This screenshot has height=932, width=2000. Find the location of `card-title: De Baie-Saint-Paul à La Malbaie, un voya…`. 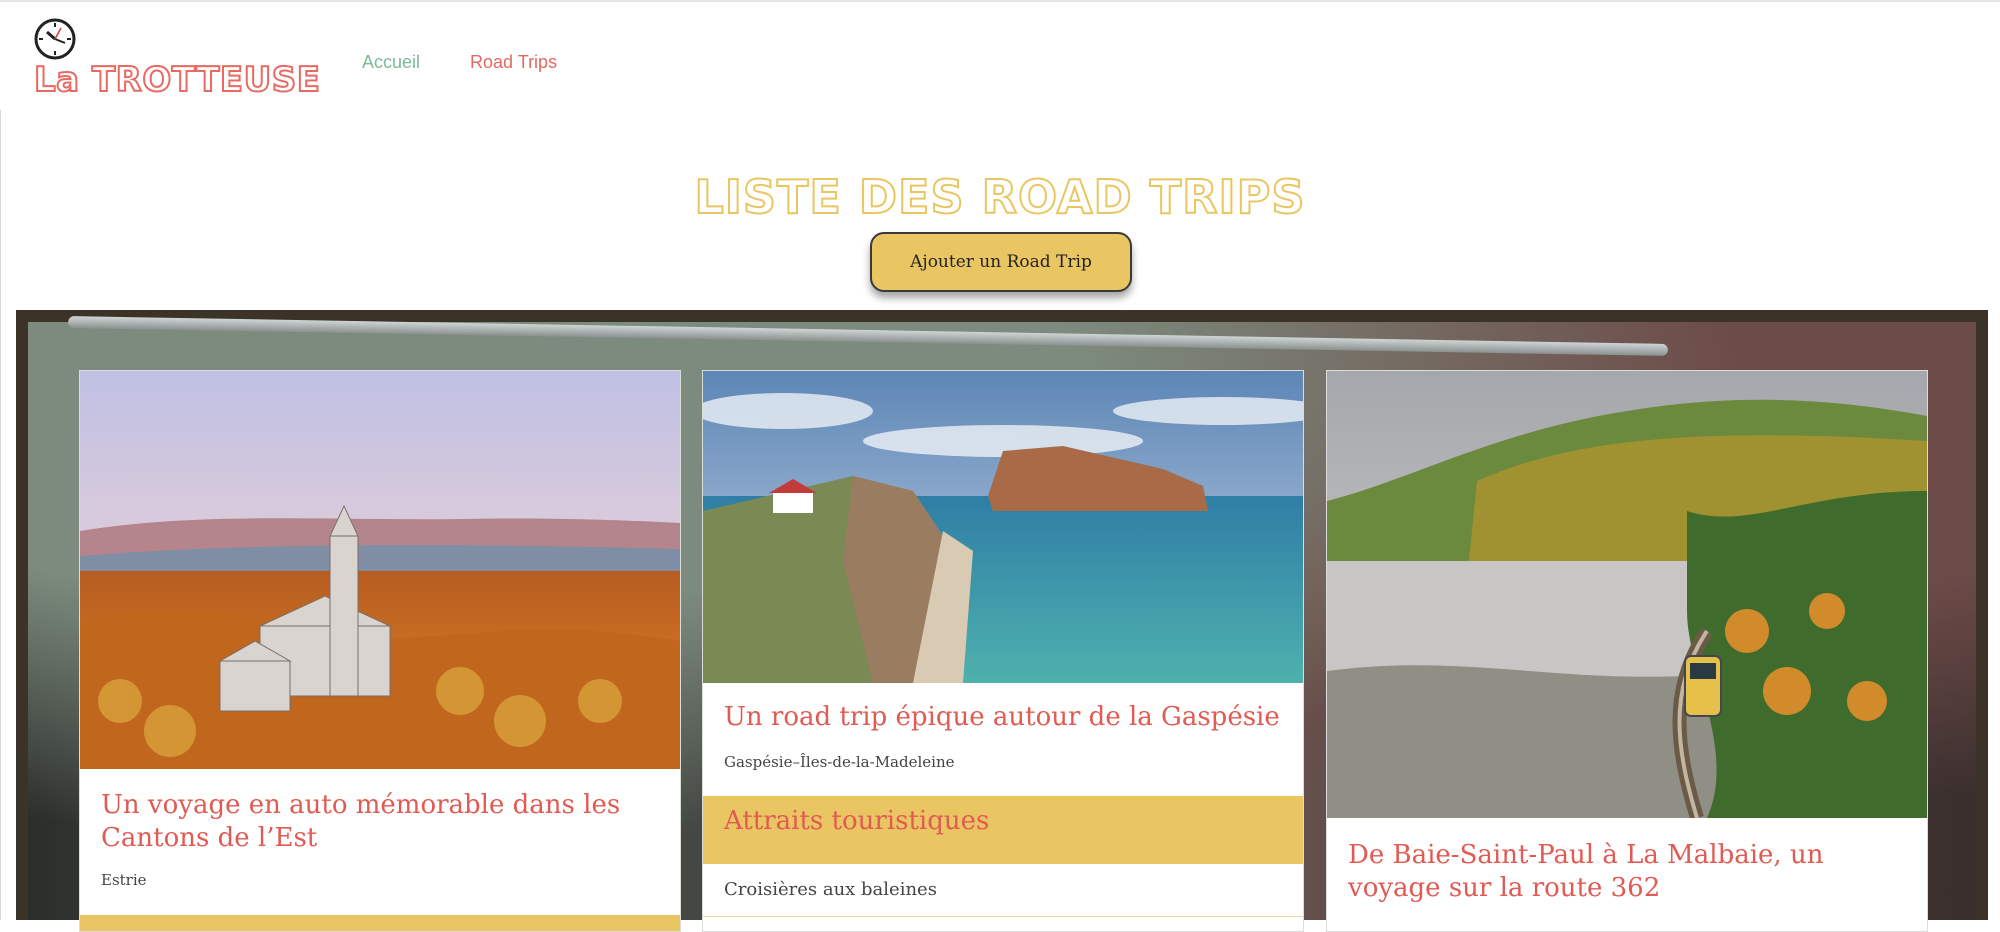

card-title: De Baie-Saint-Paul à La Malbaie, un voya… is located at coordinates (1628, 872).